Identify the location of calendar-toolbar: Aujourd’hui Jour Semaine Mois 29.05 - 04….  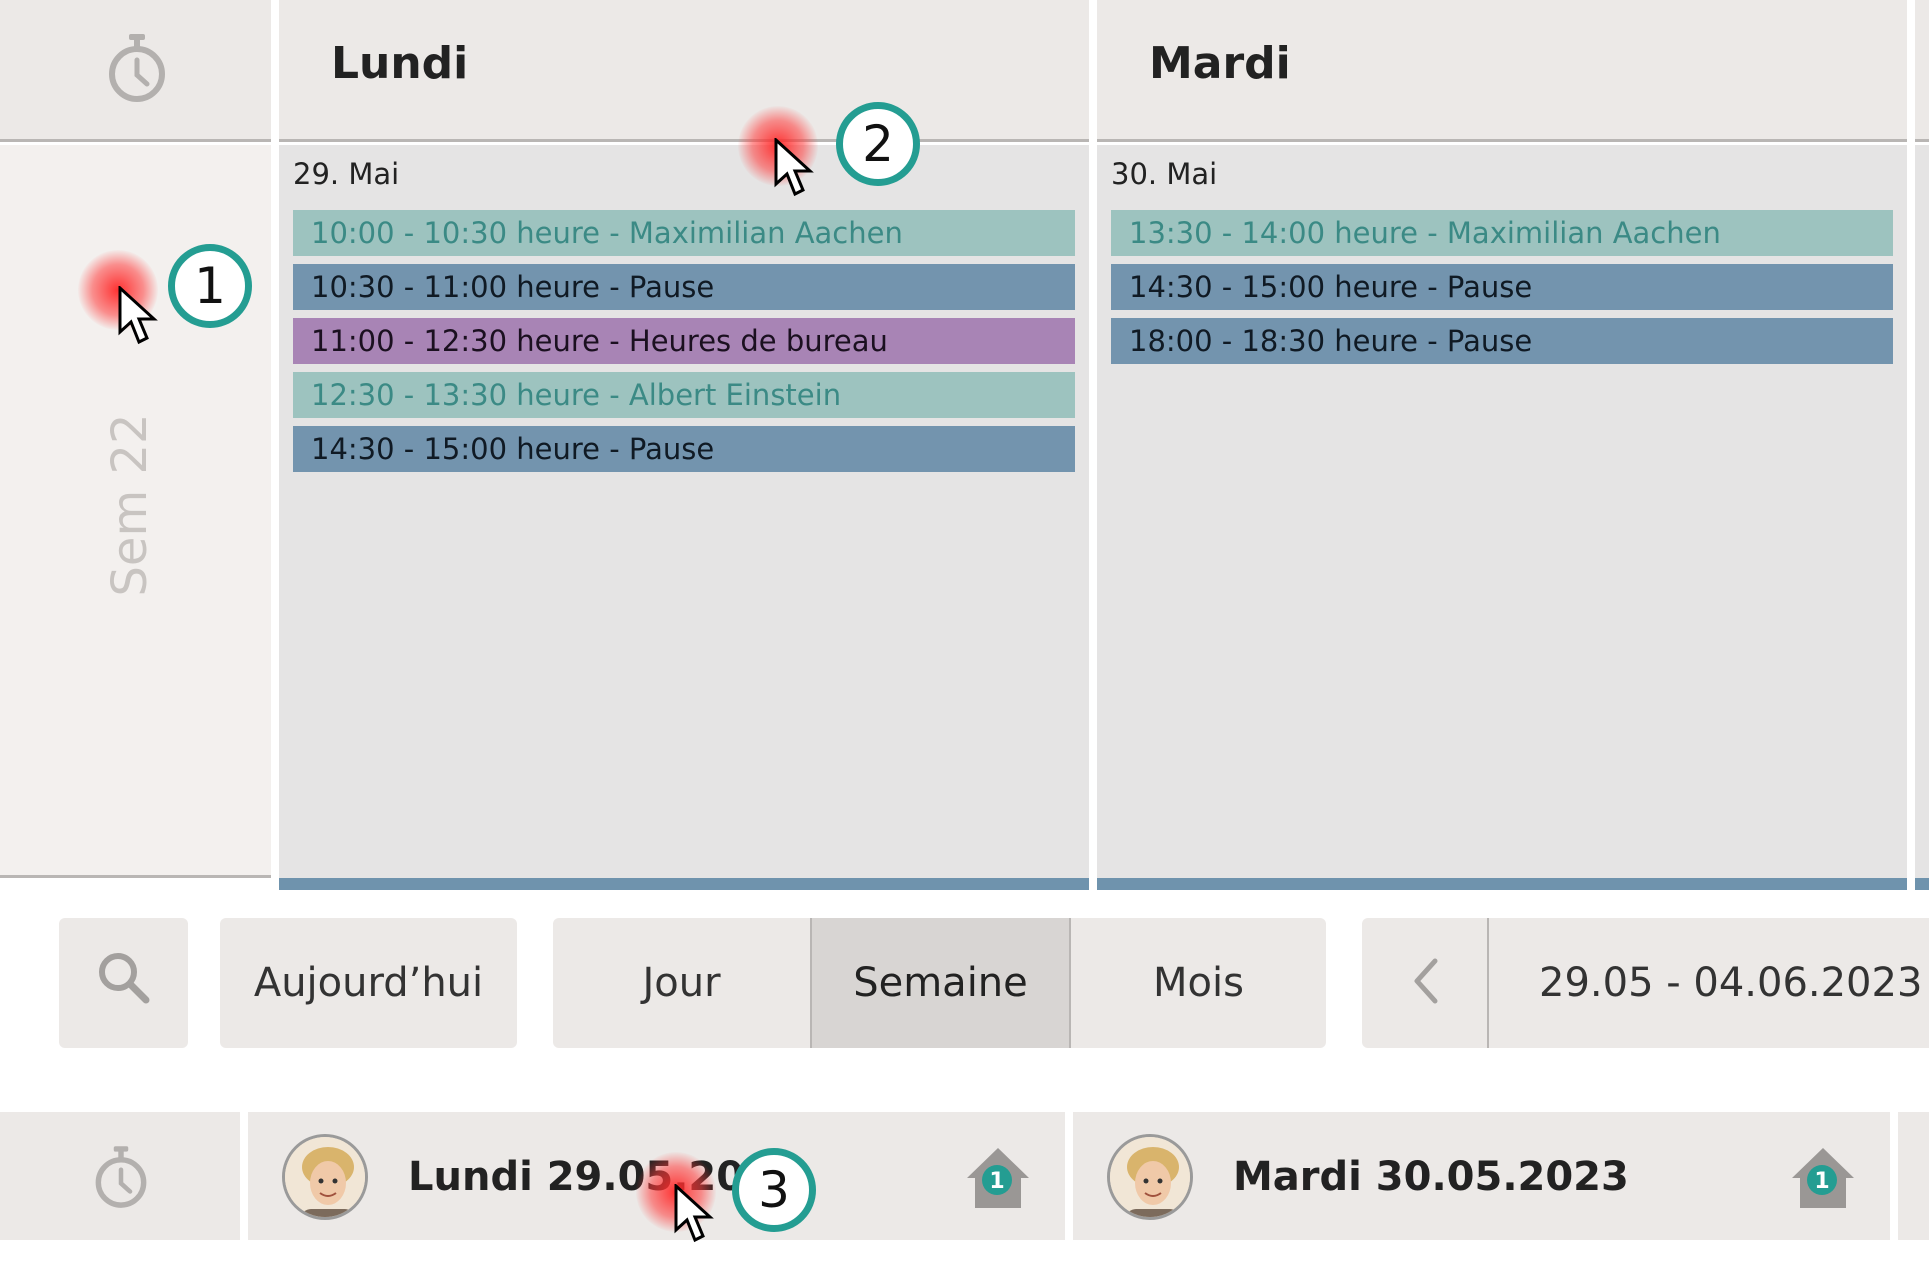
(964, 983).